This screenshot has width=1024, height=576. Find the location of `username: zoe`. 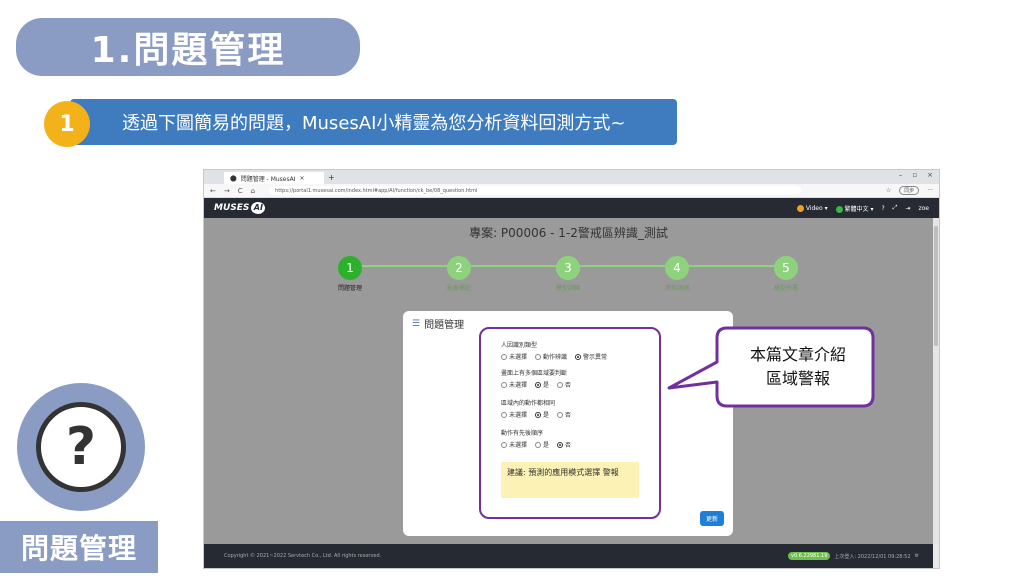

username: zoe is located at coordinates (923, 208).